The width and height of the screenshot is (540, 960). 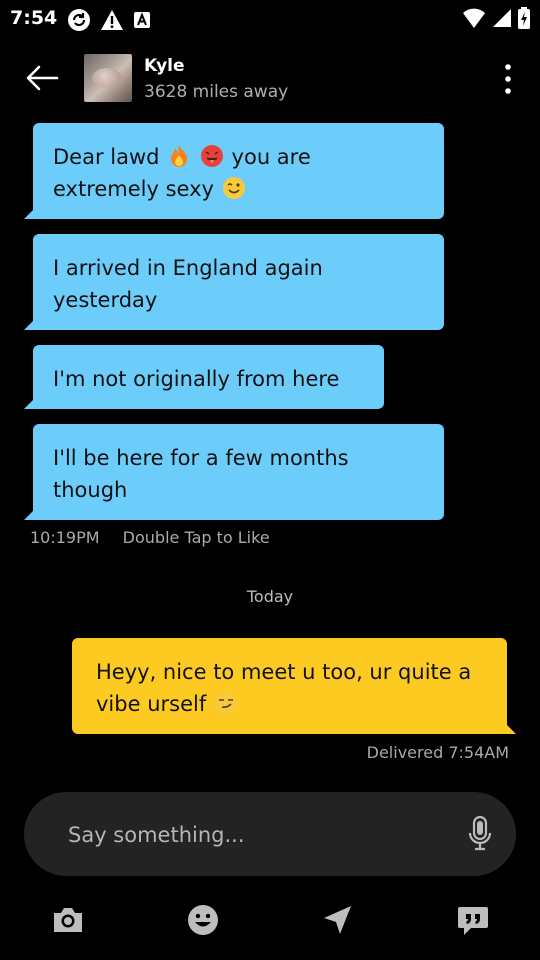 I want to click on message-composer, so click(x=270, y=834).